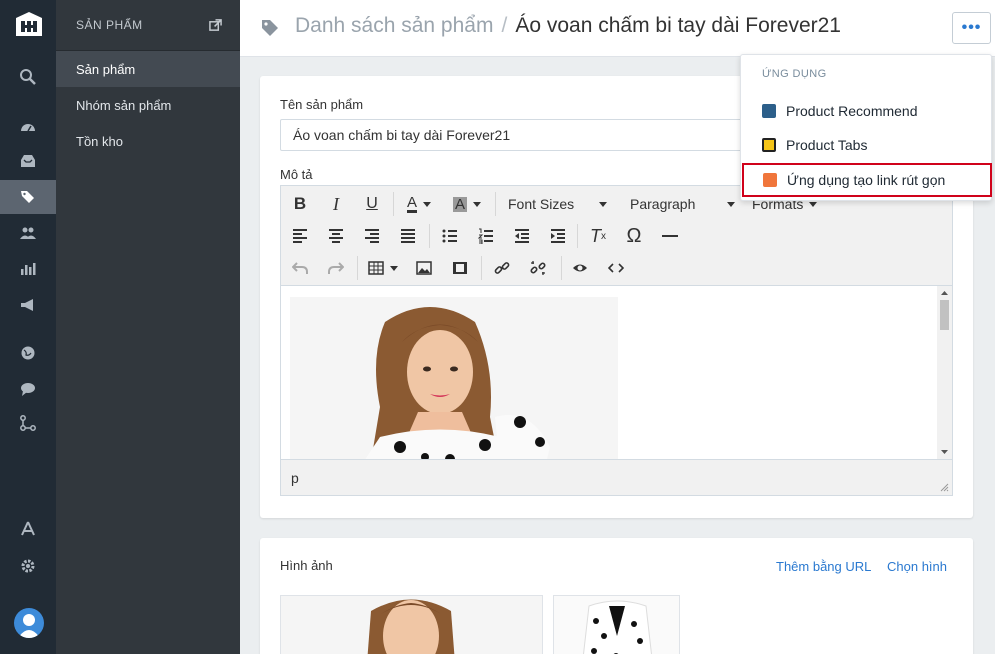 The image size is (995, 654). I want to click on undo-icon, so click(300, 268).